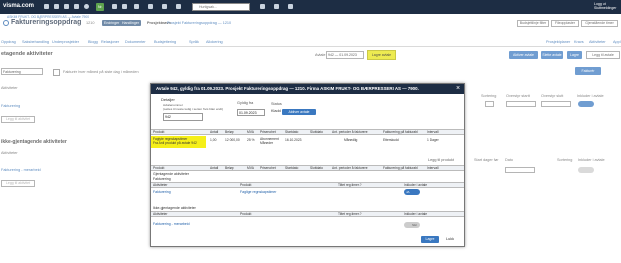  I want to click on bell-icon, so click(114, 6).